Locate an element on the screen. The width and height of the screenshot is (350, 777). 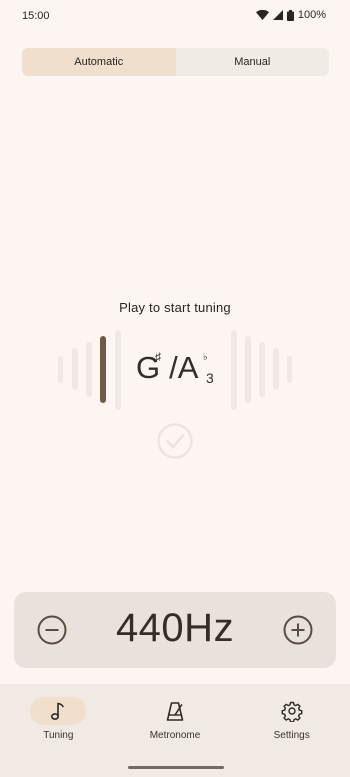
note-secondary: A is located at coordinates (188, 367).